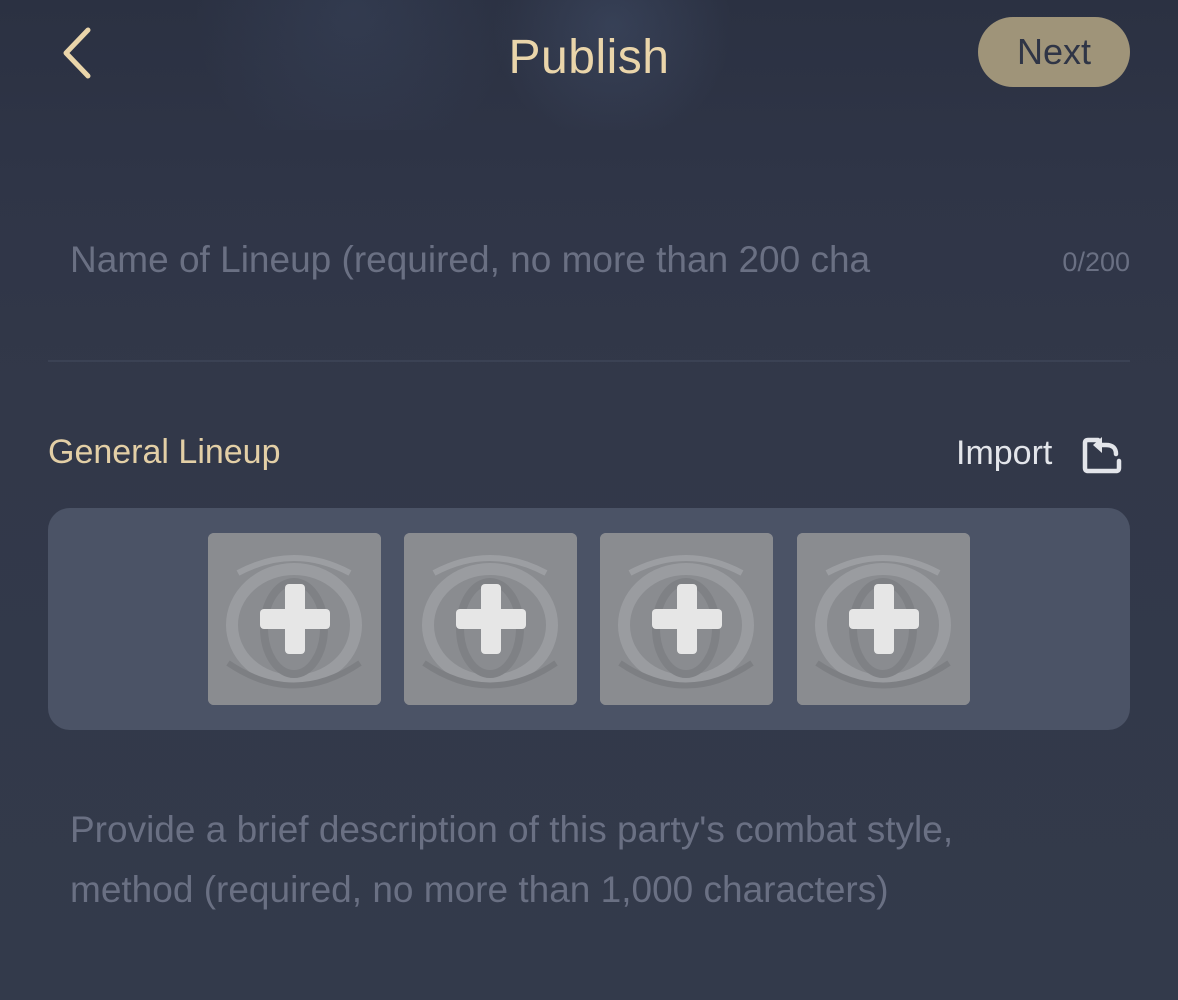  I want to click on lineup-name-row: 0/200, so click(589, 260).